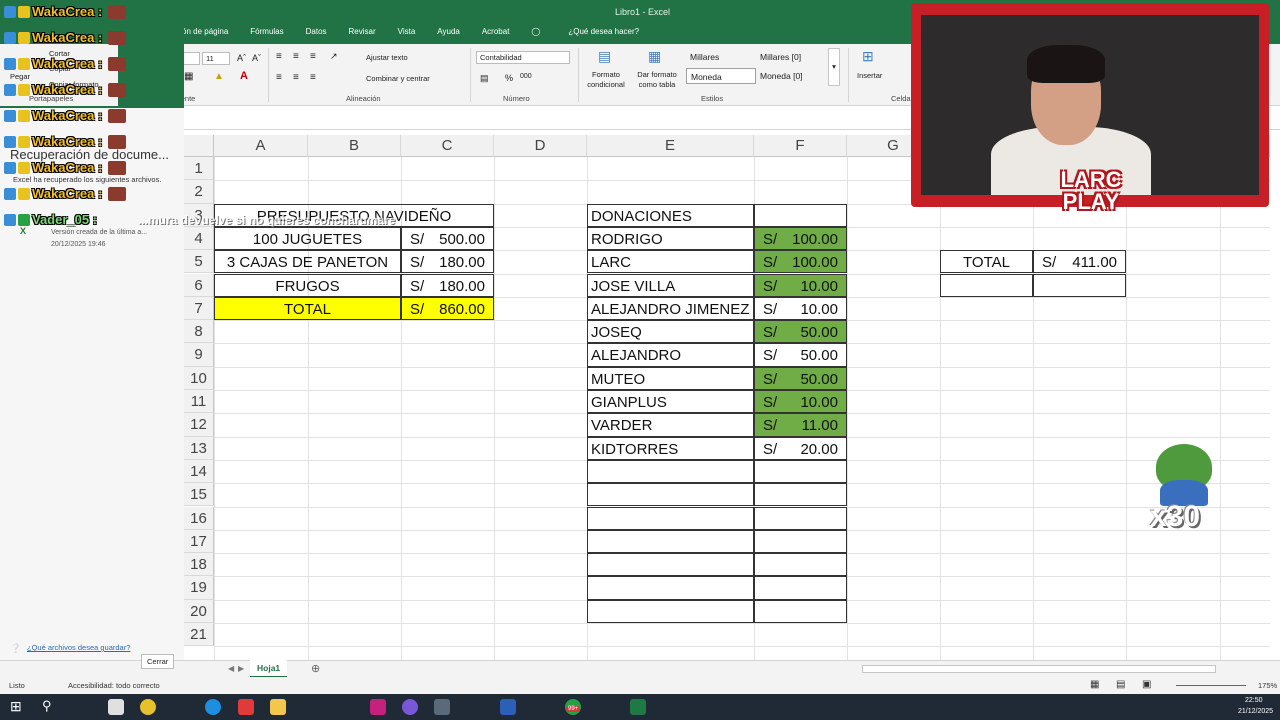 The width and height of the screenshot is (1280, 720). What do you see at coordinates (316, 31) in the screenshot?
I see `tab-data: Datos` at bounding box center [316, 31].